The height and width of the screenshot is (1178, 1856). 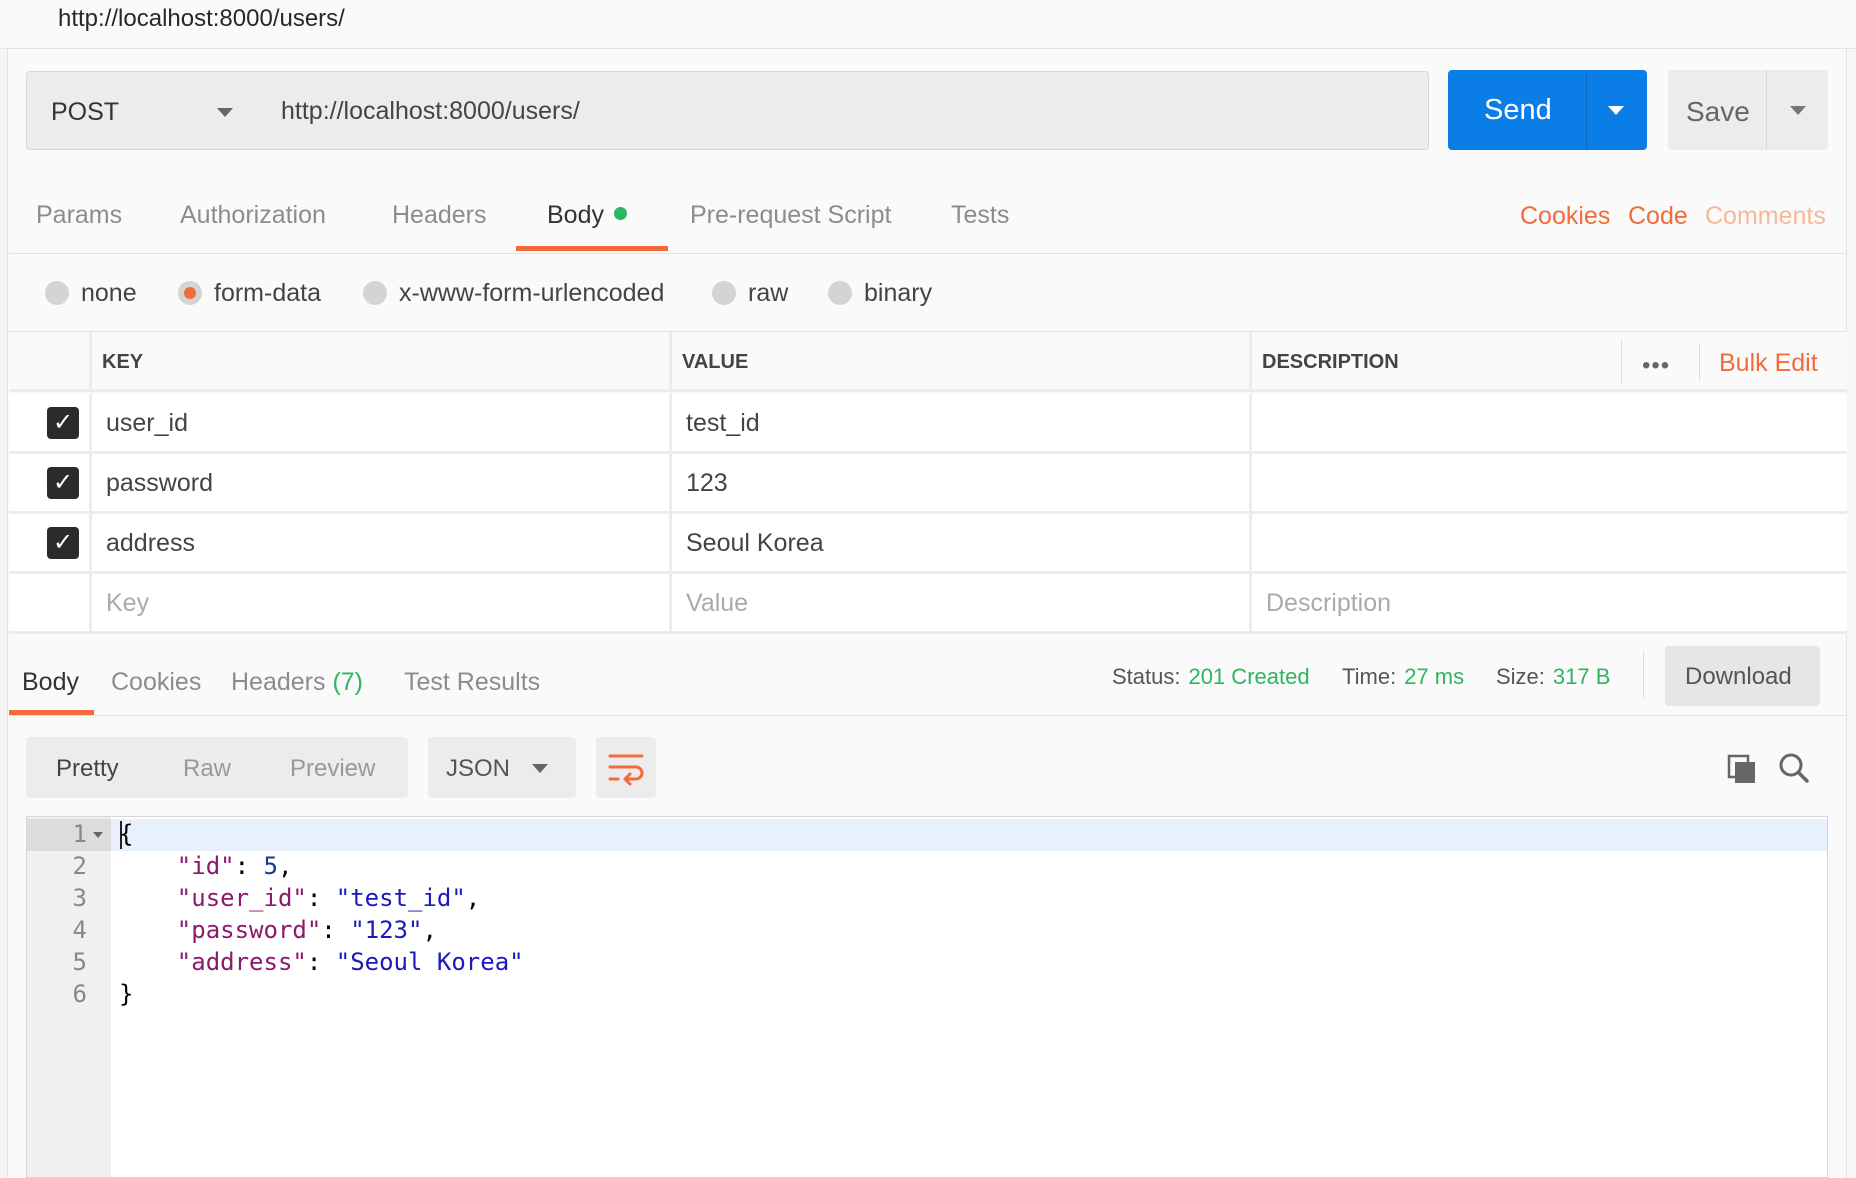 I want to click on send-divider, so click(x=1586, y=110).